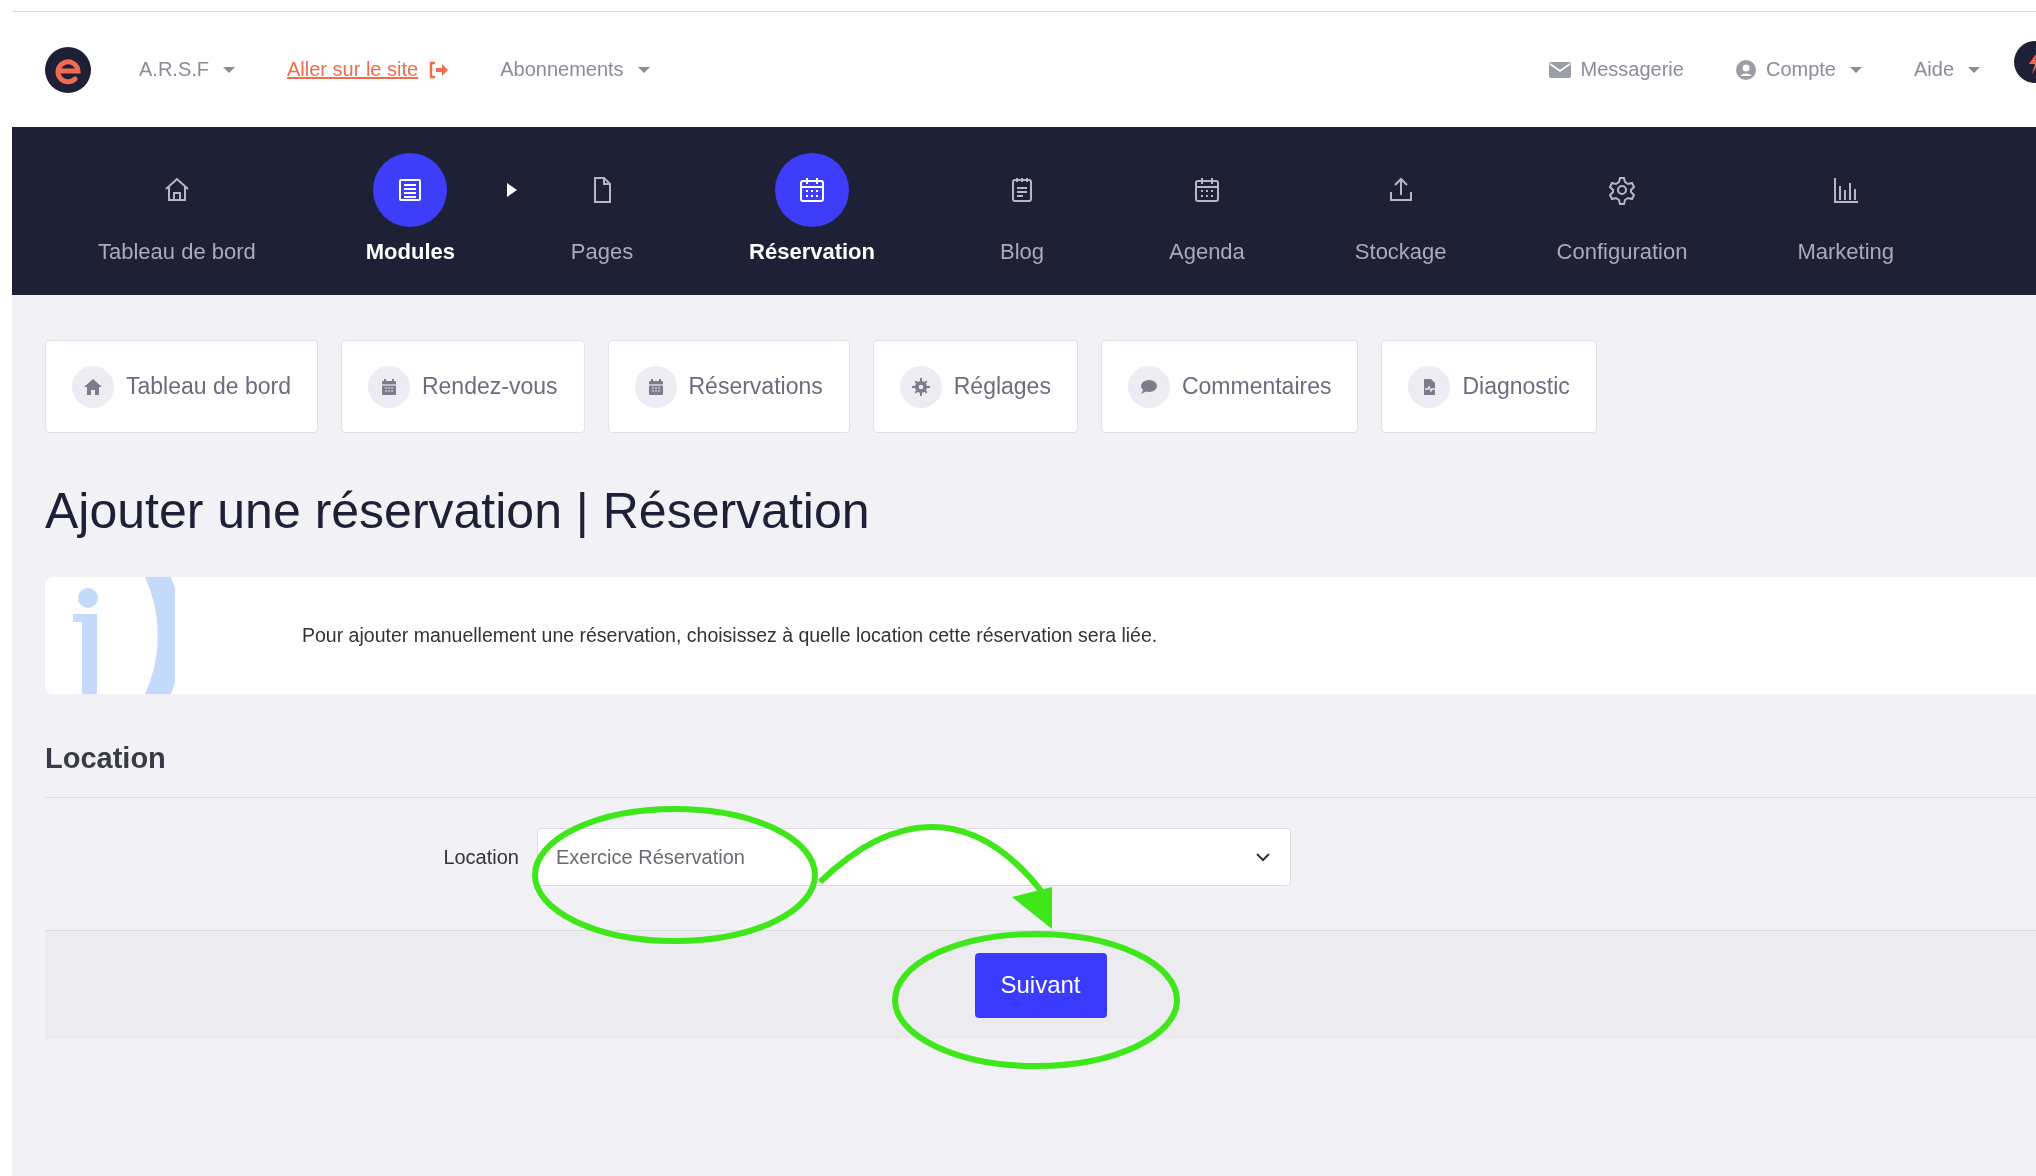 This screenshot has height=1176, width=2036. What do you see at coordinates (975, 386) in the screenshot?
I see `section-tab: Réglages` at bounding box center [975, 386].